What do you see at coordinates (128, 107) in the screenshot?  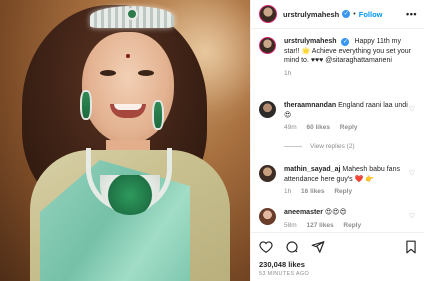 I see `photo-teeth` at bounding box center [128, 107].